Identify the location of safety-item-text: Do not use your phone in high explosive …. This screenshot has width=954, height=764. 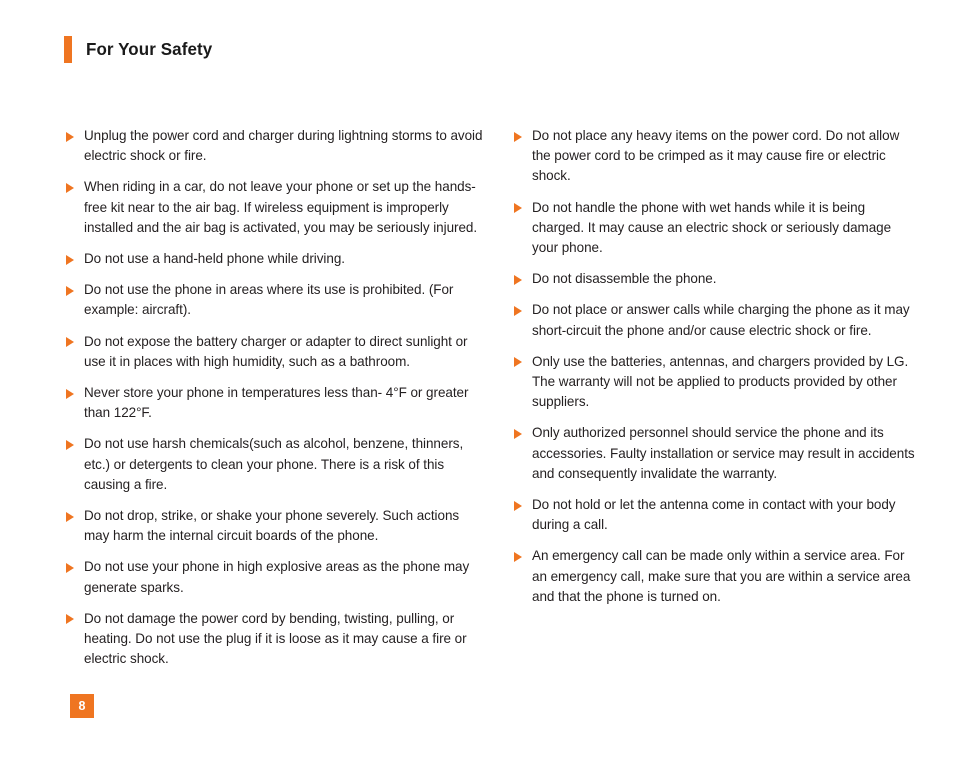
(277, 577).